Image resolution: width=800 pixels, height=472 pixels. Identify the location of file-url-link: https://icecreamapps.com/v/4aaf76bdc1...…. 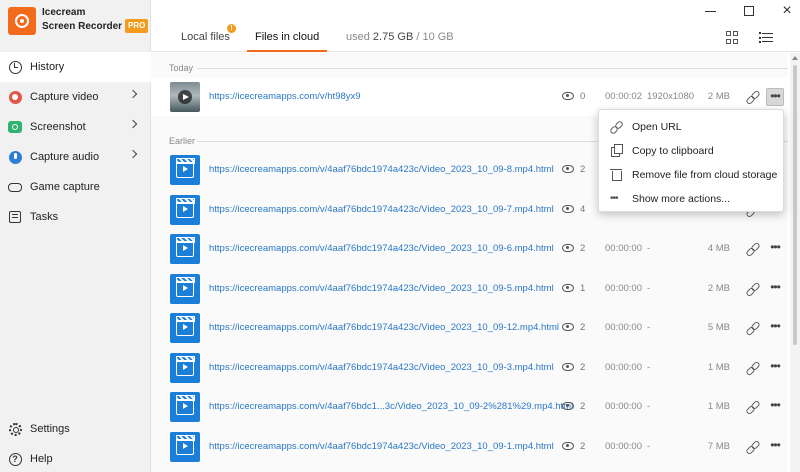
(391, 406).